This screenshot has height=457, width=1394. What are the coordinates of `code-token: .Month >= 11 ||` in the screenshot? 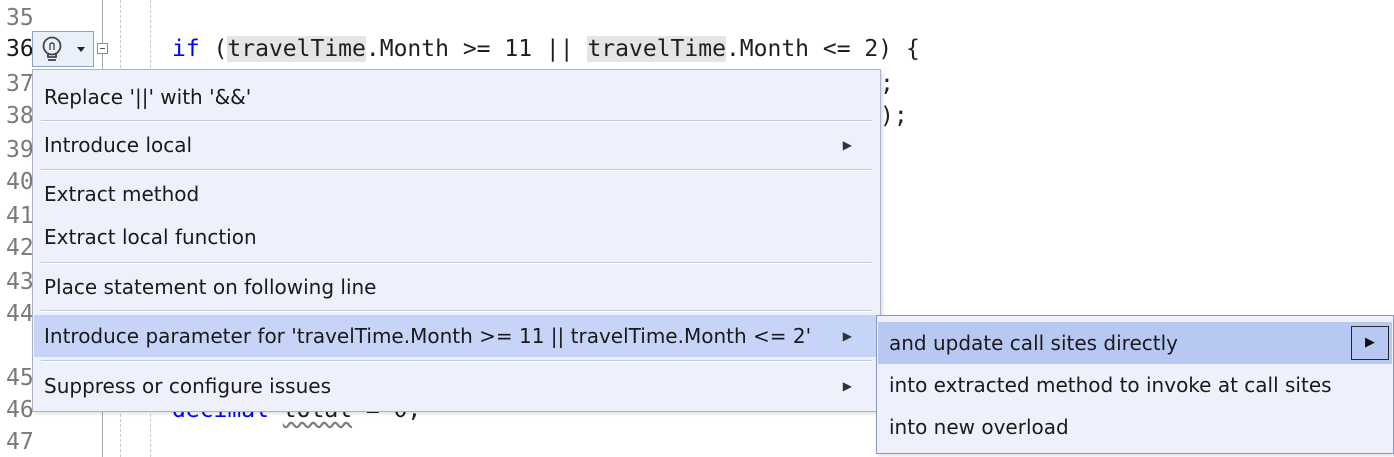 It's located at (476, 49).